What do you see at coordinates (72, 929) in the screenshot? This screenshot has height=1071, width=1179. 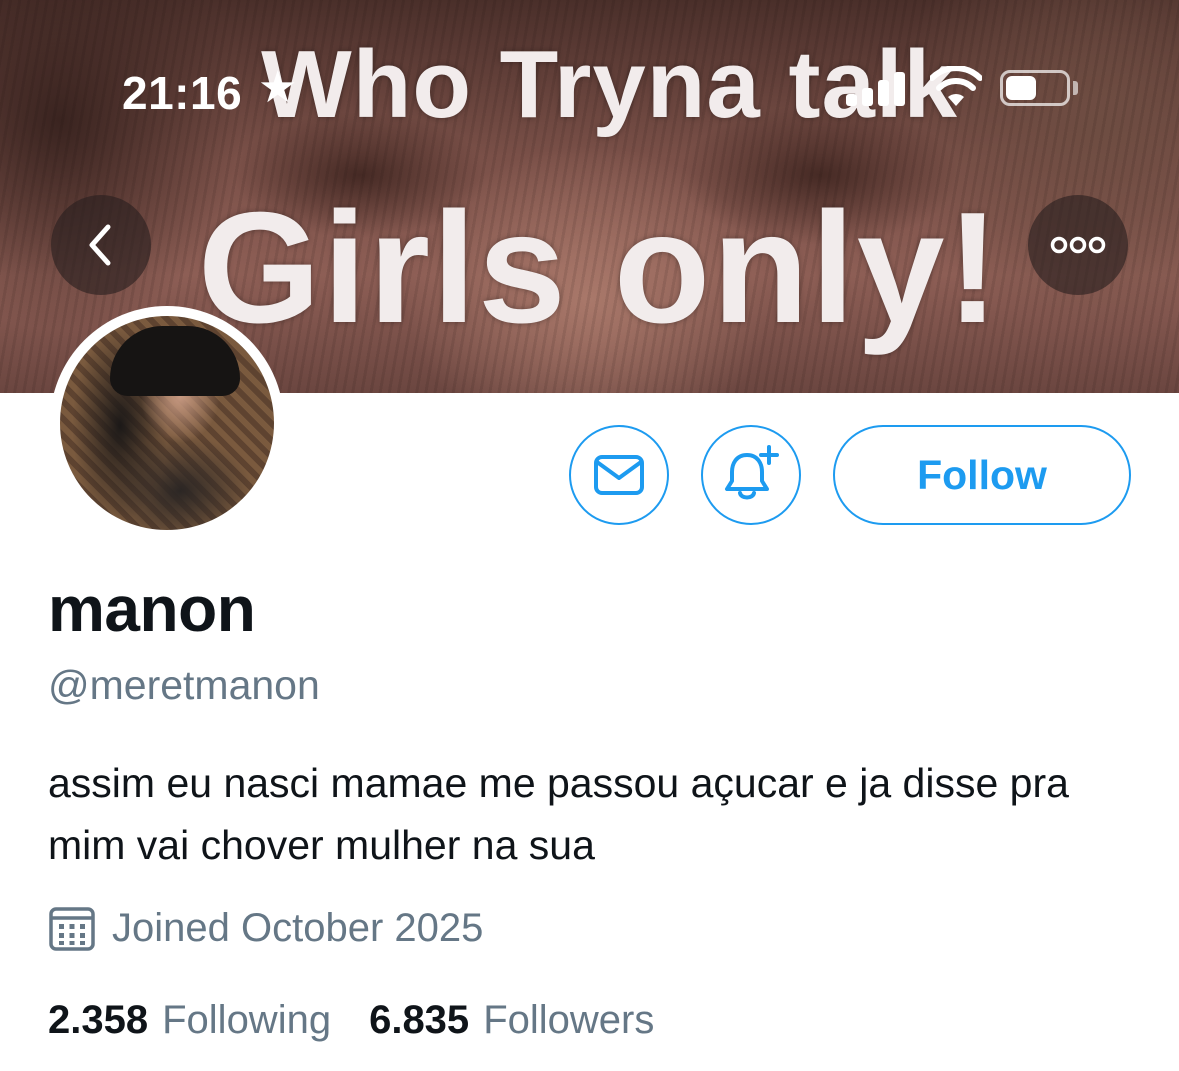 I see `calendar-icon` at bounding box center [72, 929].